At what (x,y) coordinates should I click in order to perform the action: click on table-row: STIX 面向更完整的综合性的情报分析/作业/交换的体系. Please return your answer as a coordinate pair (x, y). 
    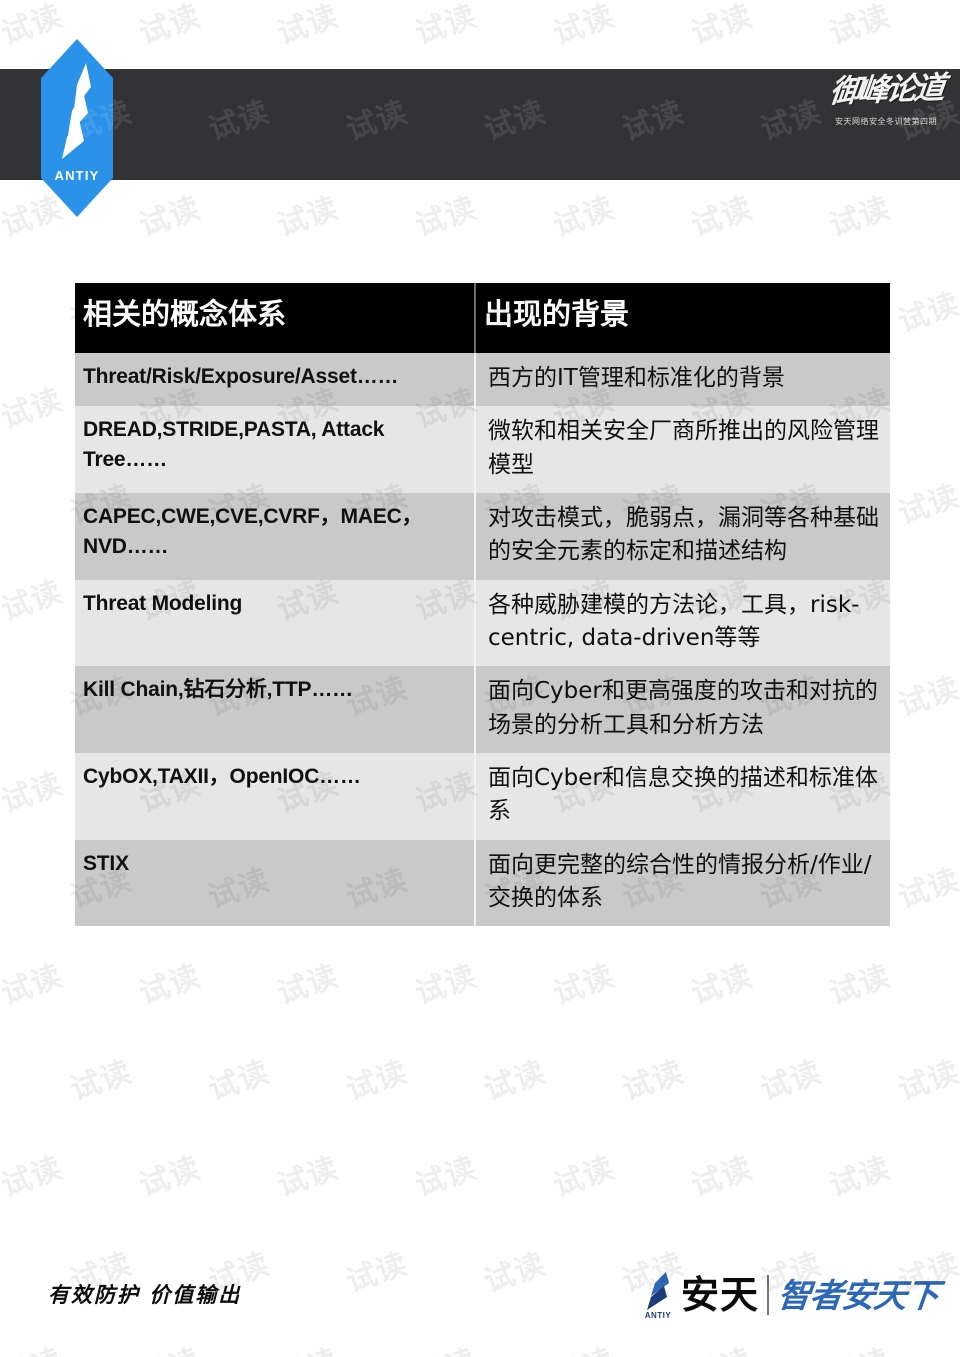
    Looking at the image, I should click on (482, 883).